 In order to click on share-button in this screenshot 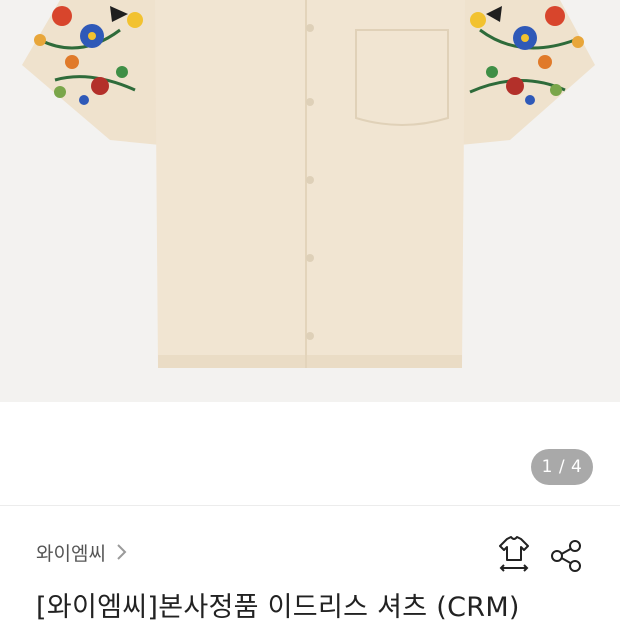, I will do `click(566, 555)`.